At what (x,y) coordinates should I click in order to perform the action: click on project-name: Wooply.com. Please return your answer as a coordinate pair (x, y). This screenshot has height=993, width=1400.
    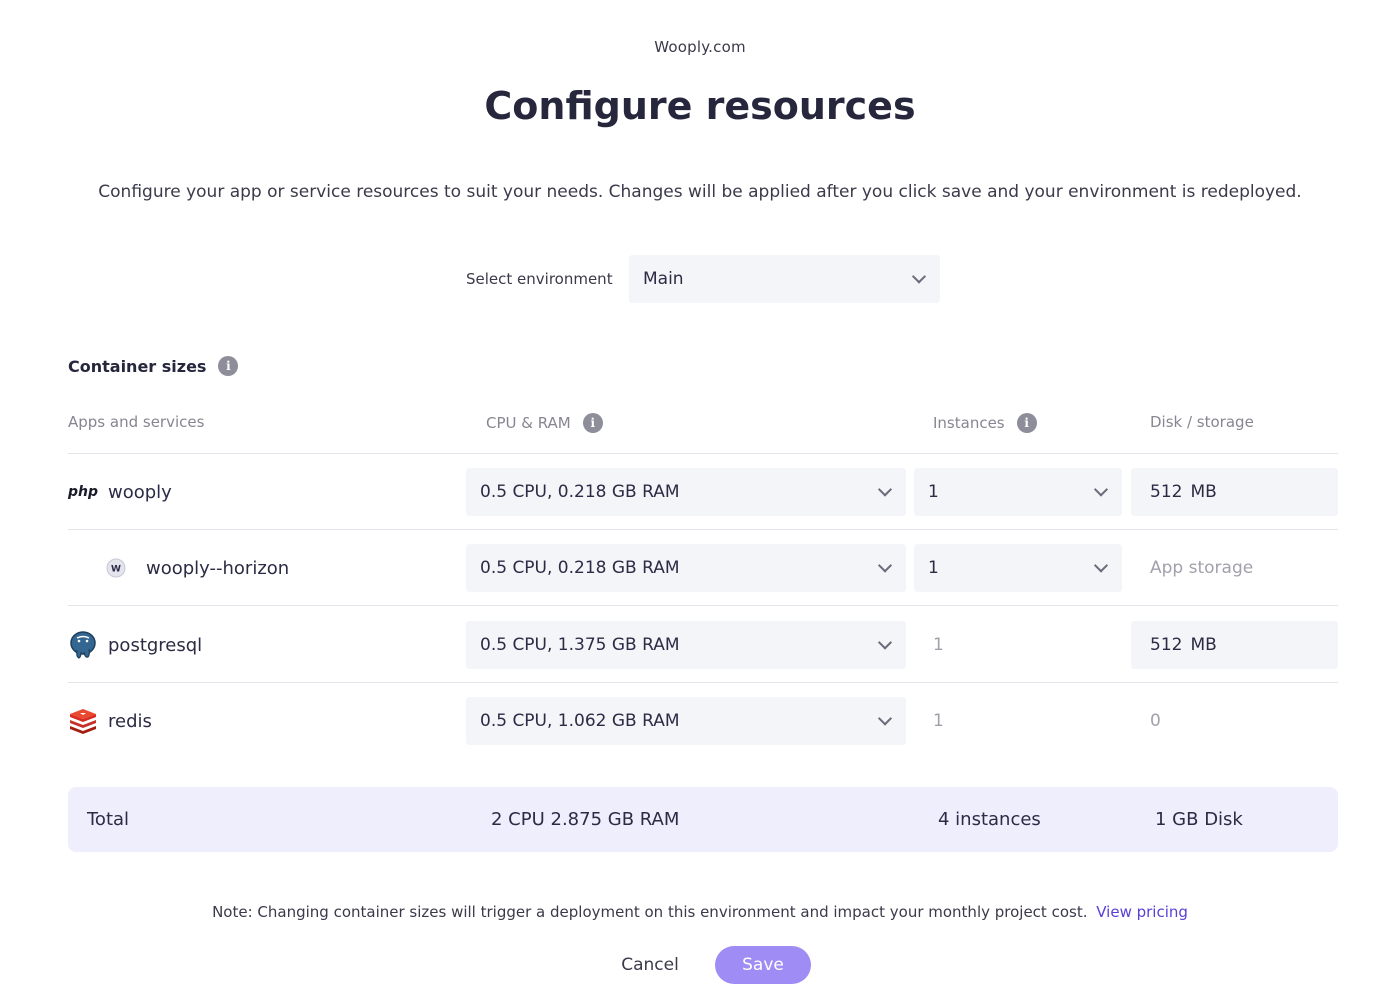
    Looking at the image, I should click on (700, 47).